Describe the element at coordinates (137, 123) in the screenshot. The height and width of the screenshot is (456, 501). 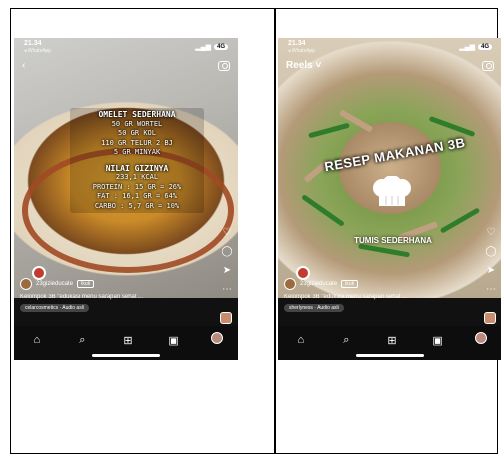
I see `recipe-line: 50 GR WORTEL` at that location.